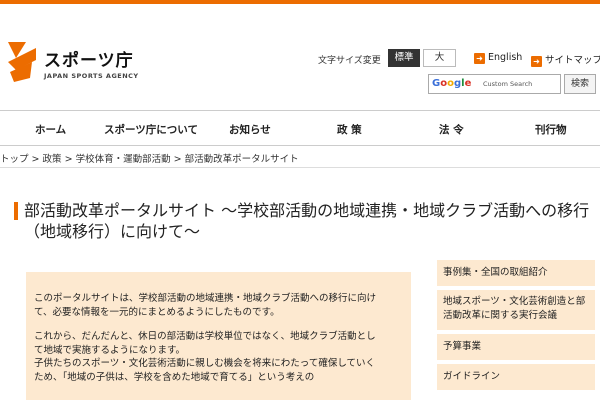 This screenshot has width=600, height=400. I want to click on breadcrumb-item: 学校体育・運動部活動, so click(123, 159).